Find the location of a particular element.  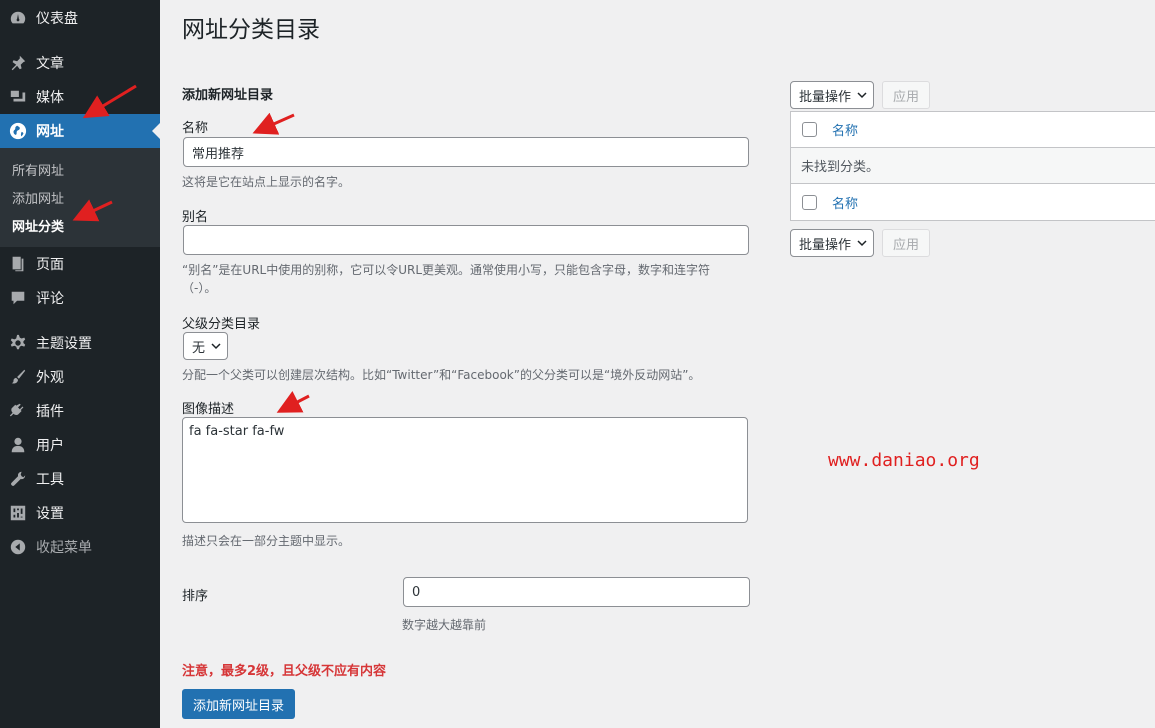

arrow-to-image-label is located at coordinates (293, 402).